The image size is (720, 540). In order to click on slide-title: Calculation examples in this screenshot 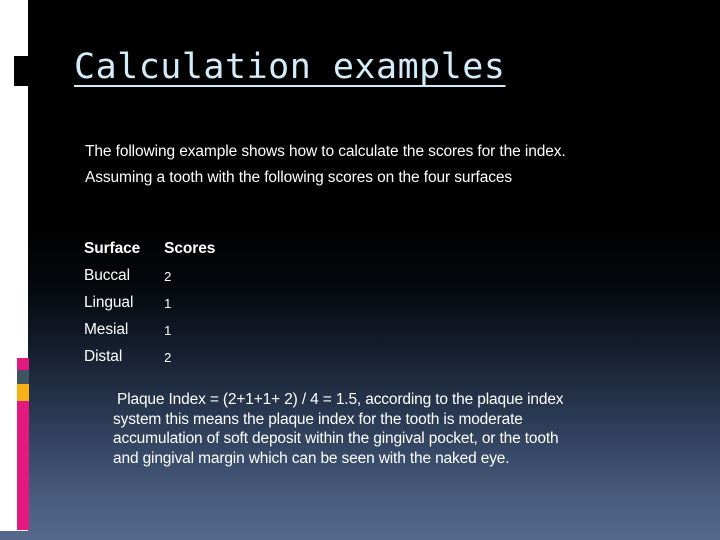, I will do `click(290, 67)`.